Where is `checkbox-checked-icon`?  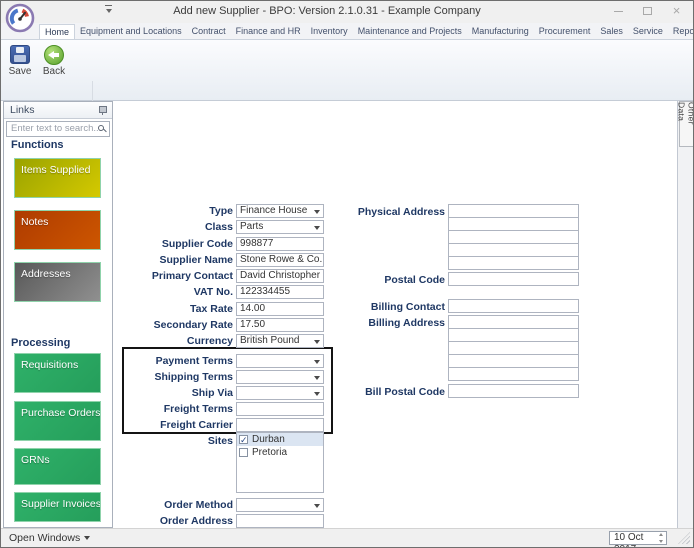 checkbox-checked-icon is located at coordinates (243, 439).